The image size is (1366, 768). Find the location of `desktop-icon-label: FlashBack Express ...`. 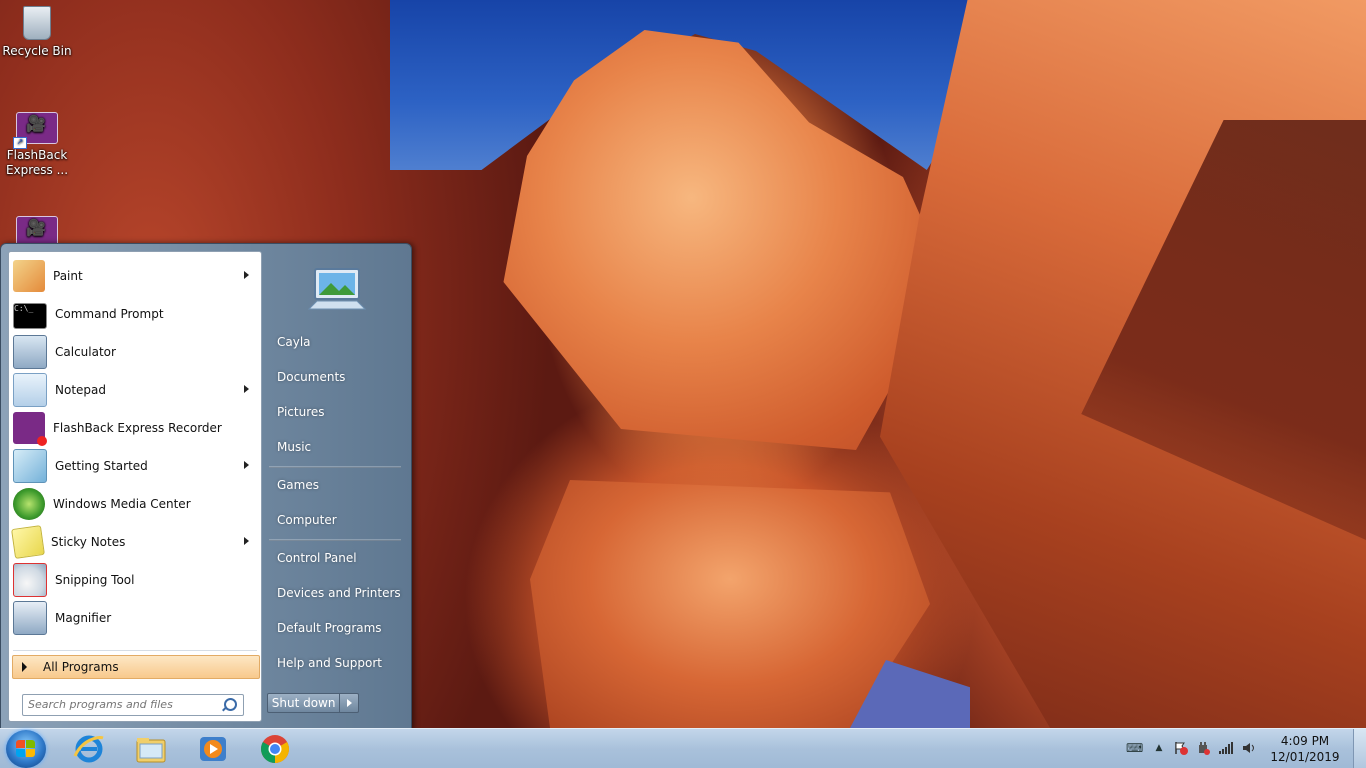

desktop-icon-label: FlashBack Express ... is located at coordinates (37, 162).